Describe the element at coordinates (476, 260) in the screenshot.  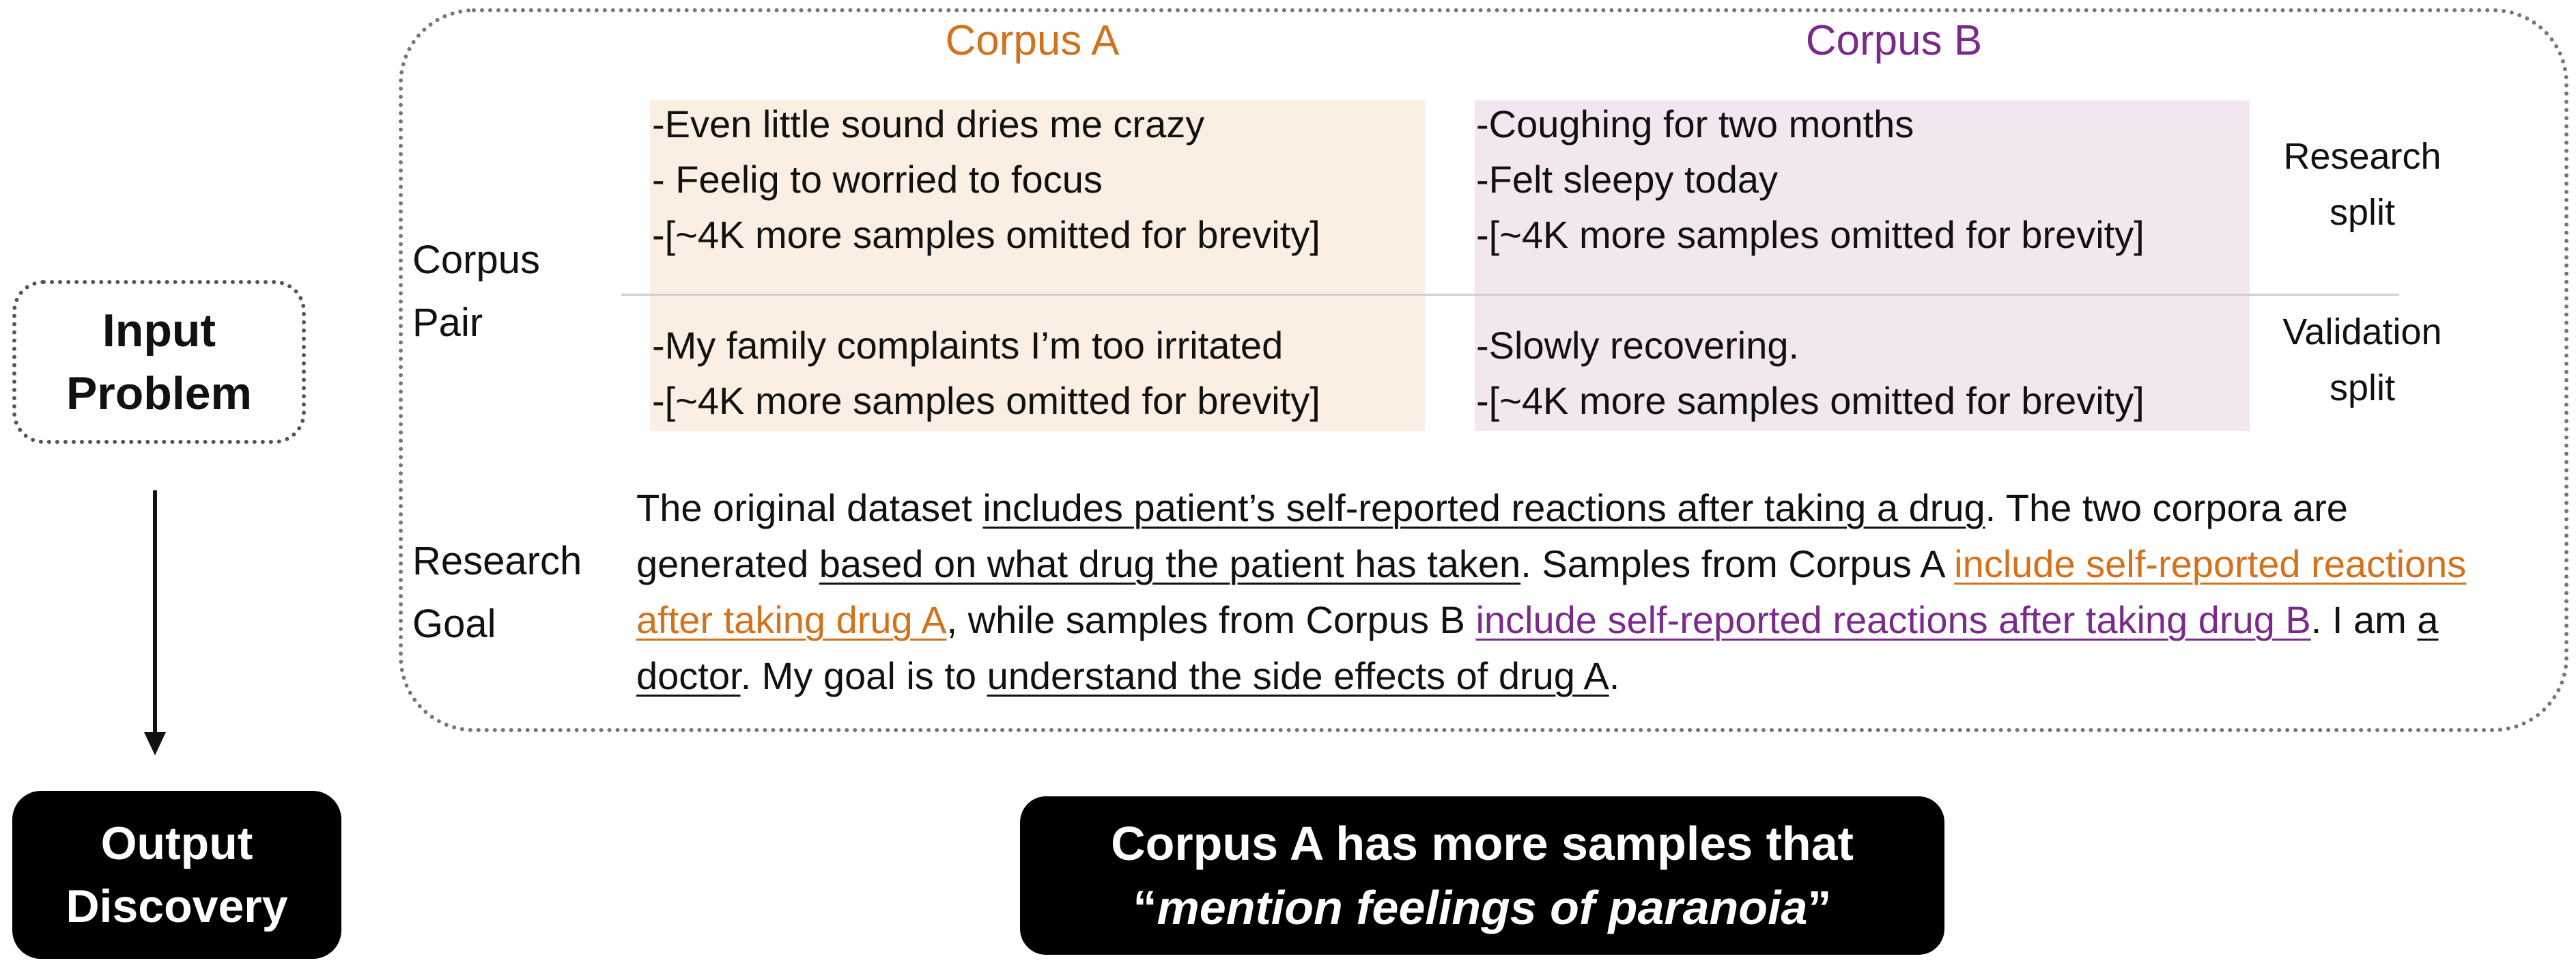
I see `corpus-pair-label-line1: Corpus` at that location.